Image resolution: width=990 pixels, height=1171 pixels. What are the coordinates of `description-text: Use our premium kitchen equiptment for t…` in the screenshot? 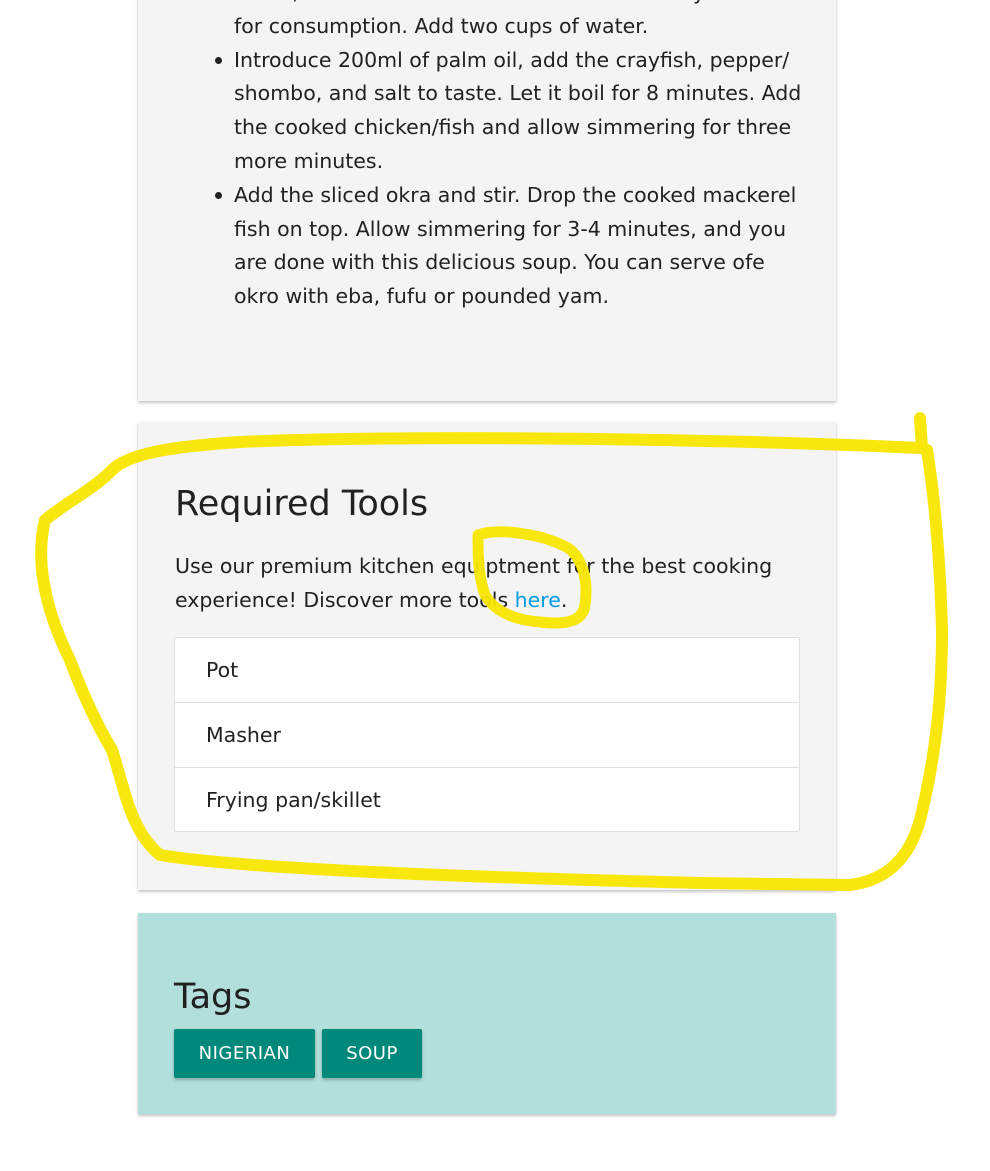 It's located at (474, 583).